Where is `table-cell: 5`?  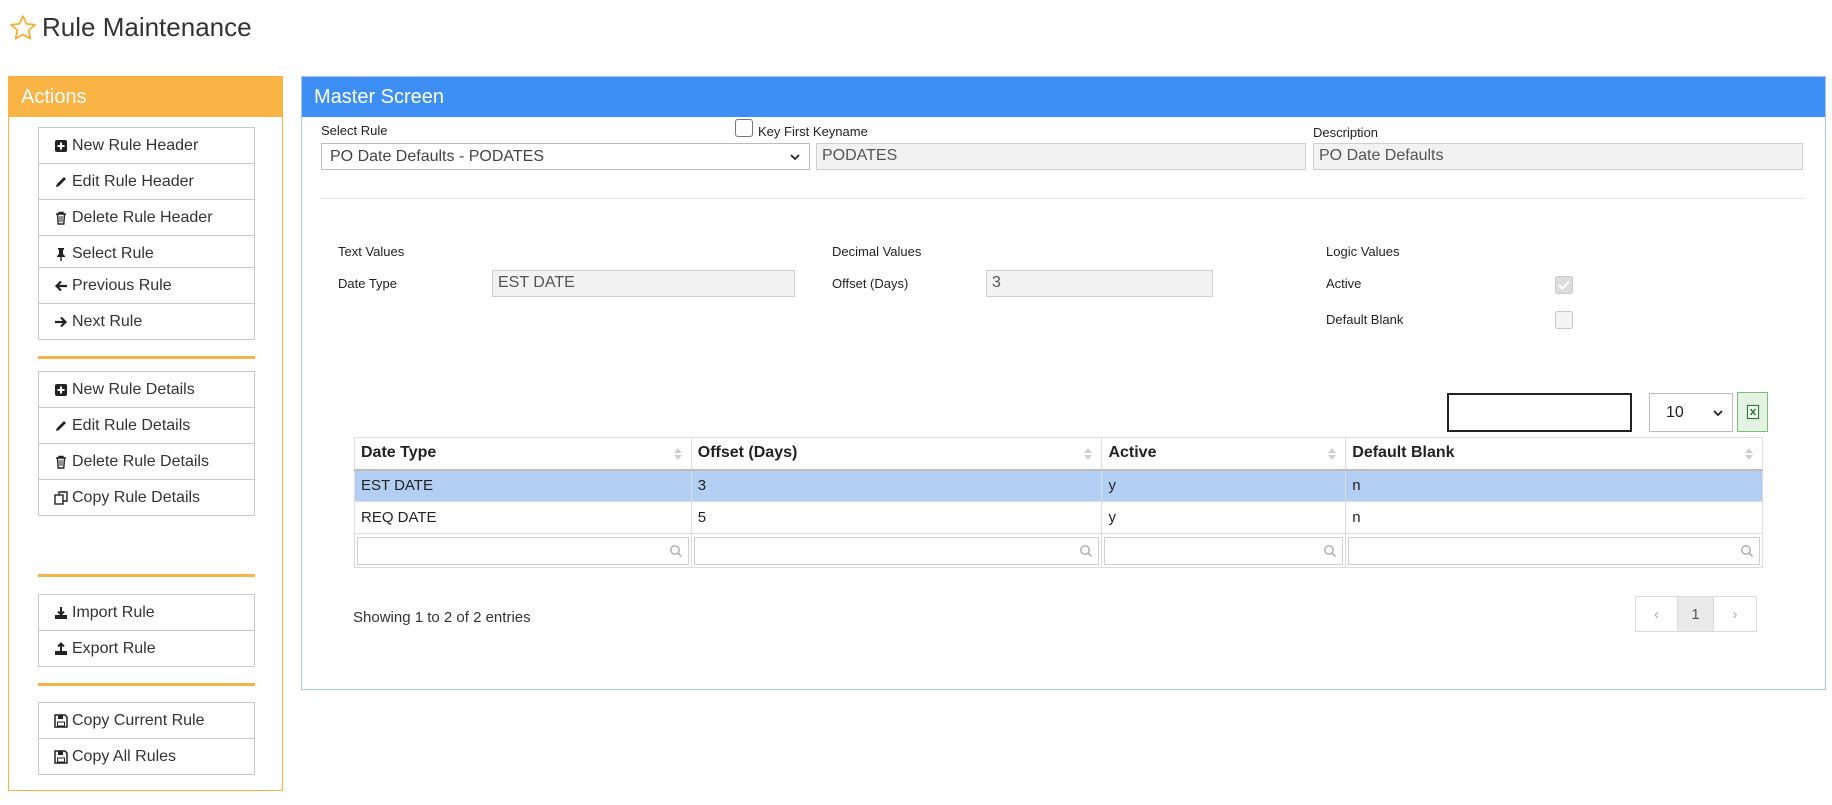 table-cell: 5 is located at coordinates (896, 517).